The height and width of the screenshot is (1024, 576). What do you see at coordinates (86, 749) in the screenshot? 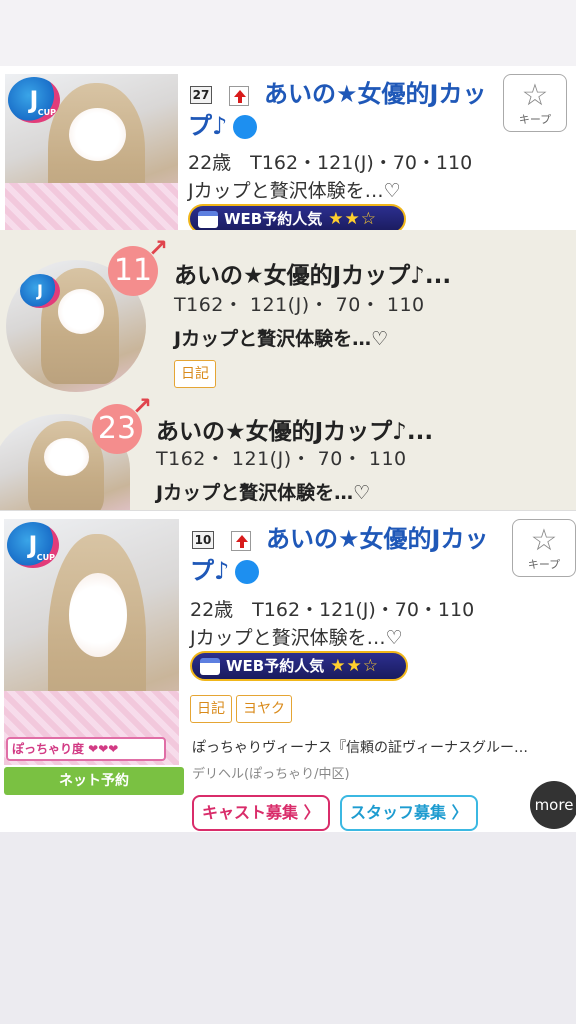
I see `pocha-level-bar: ぽっちゃり度 ❤❤❤` at bounding box center [86, 749].